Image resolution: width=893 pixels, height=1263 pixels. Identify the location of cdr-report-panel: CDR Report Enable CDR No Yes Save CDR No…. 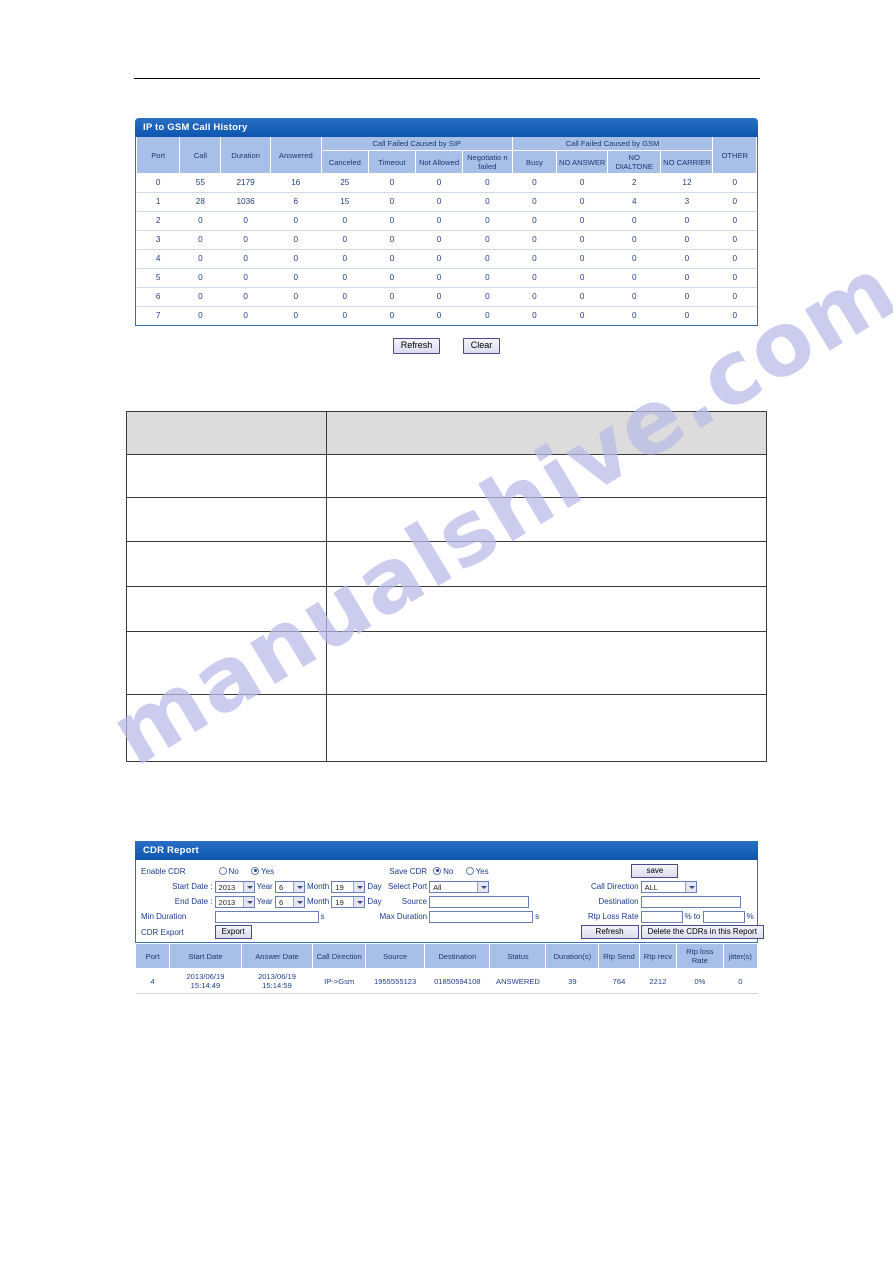
(449, 917).